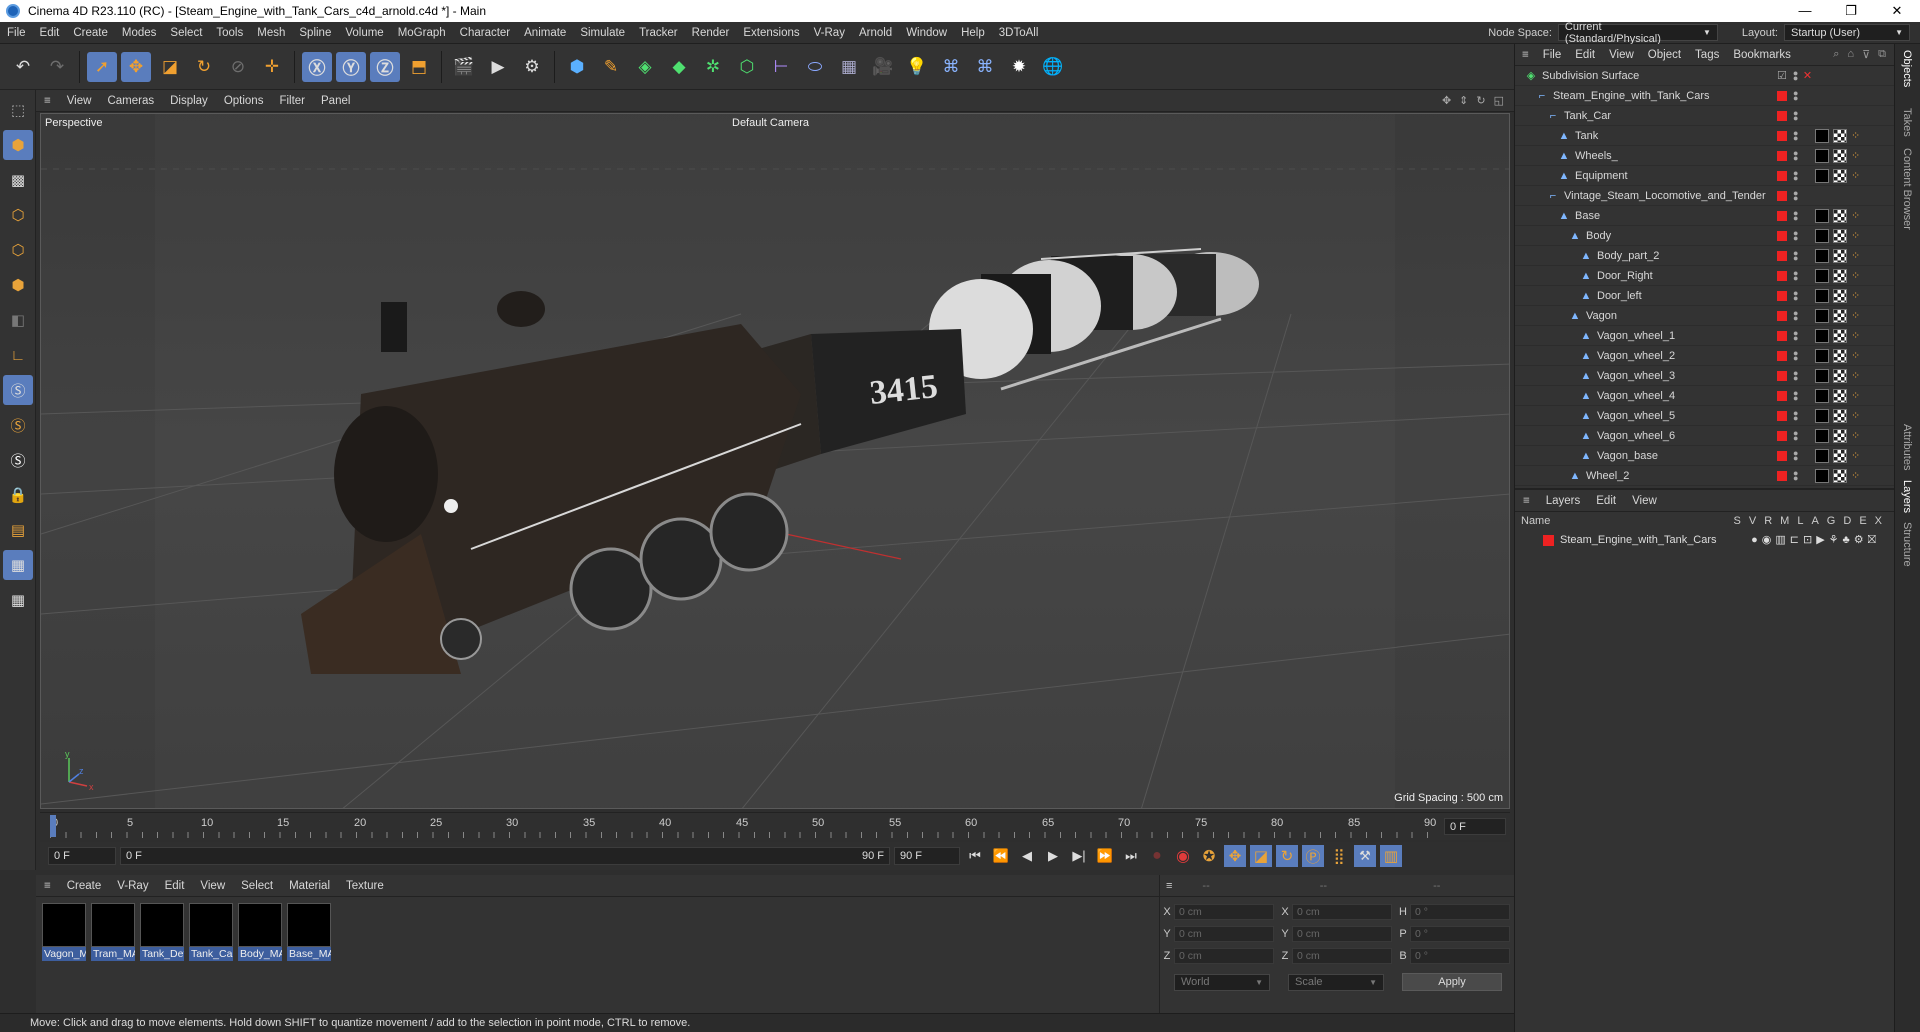  I want to click on object-row: ▲ Vagon_wheel_4 ● ● ⁘, so click(1704, 396).